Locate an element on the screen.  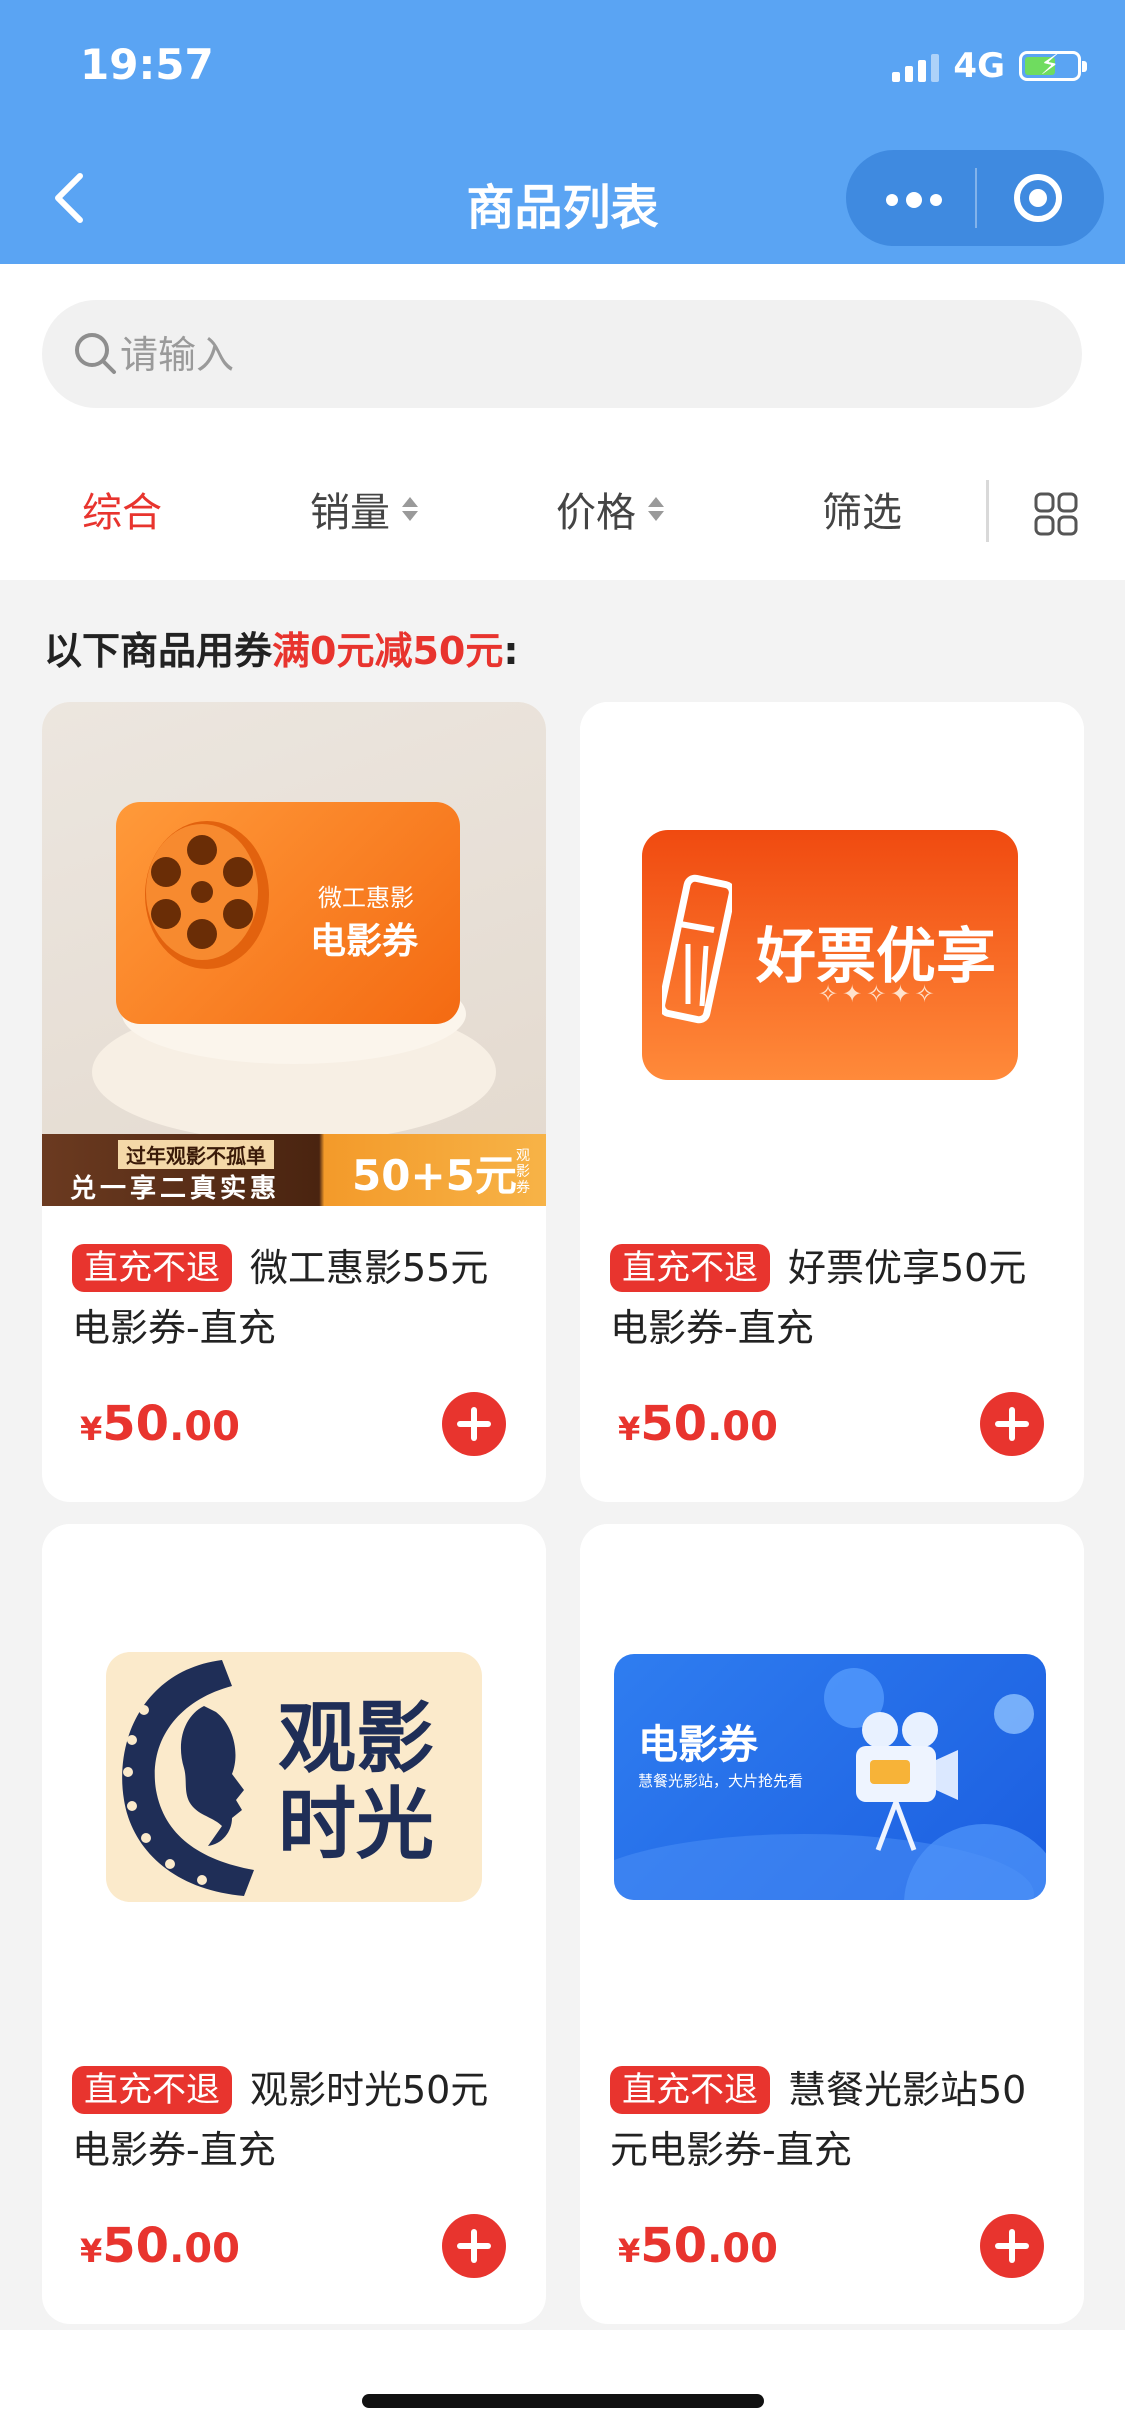
status-time: 19:57 is located at coordinates (147, 64).